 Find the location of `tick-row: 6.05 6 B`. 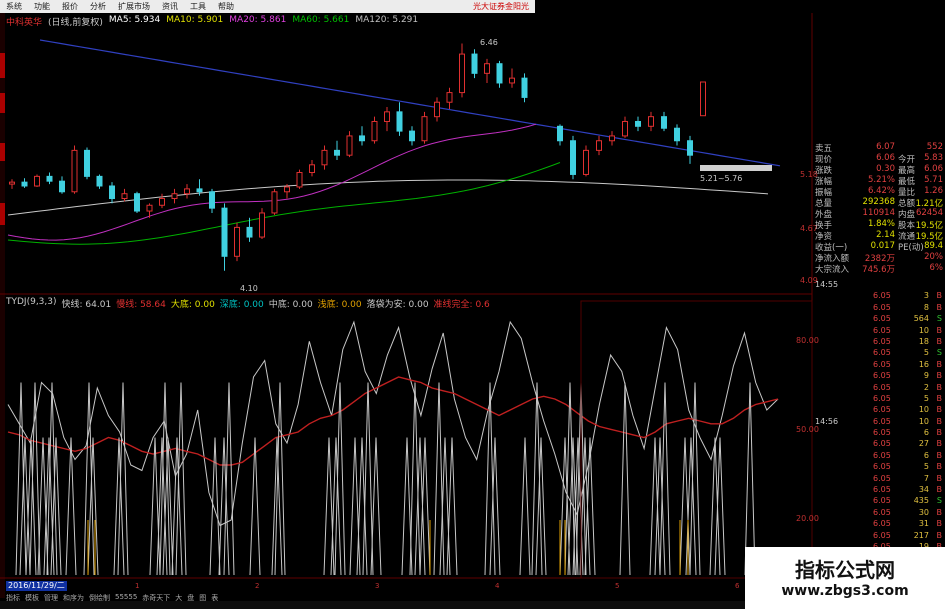

tick-row: 6.05 6 B is located at coordinates (879, 456).